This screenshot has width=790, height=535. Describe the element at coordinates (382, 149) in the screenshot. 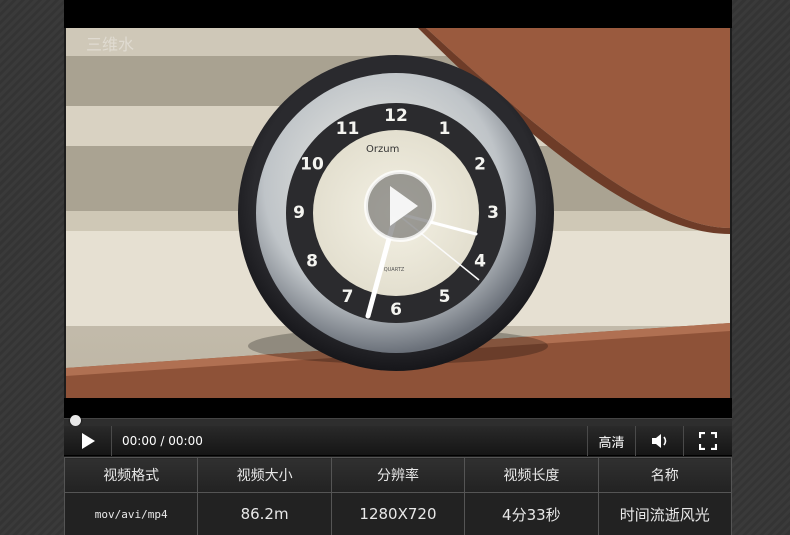

I see `clock-brand: Orzum` at that location.